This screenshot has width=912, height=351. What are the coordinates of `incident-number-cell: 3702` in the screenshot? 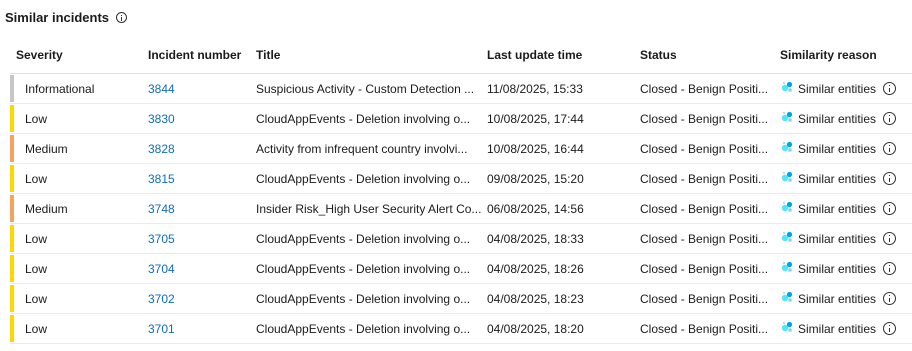 It's located at (202, 298).